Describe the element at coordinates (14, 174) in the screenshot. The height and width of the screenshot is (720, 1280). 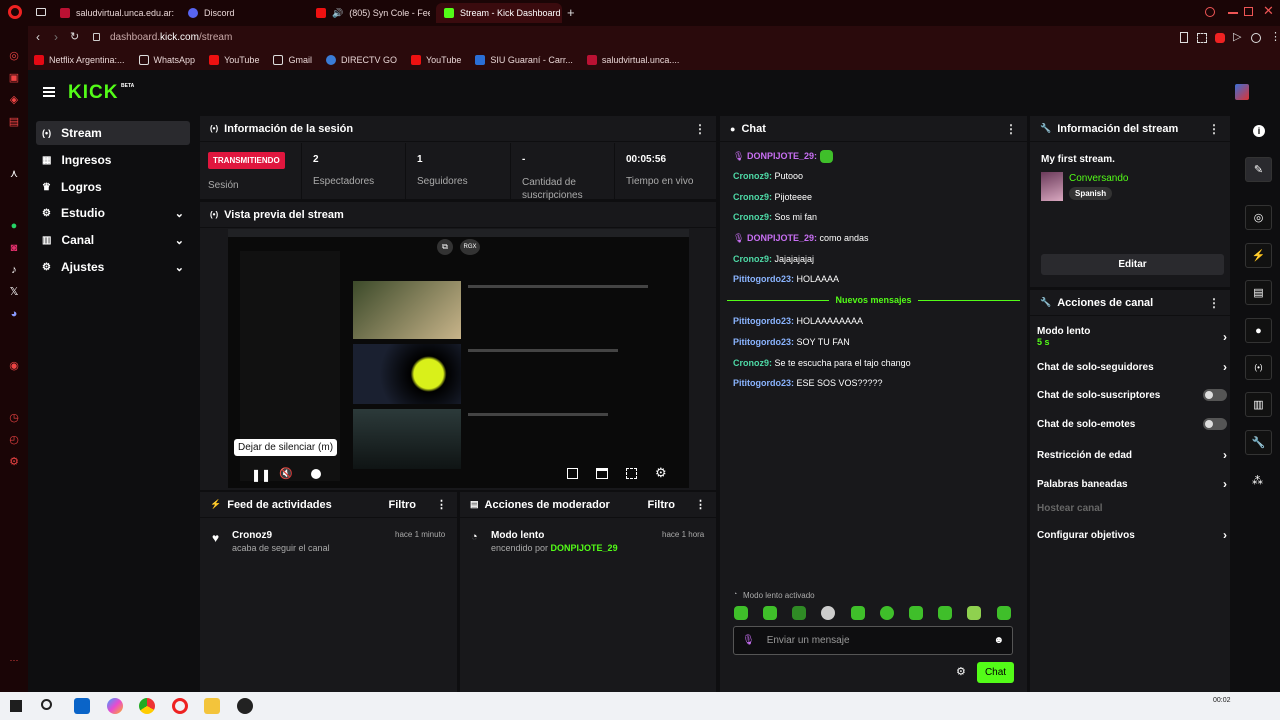
I see `kick-sidebar-icon: ⋏` at that location.